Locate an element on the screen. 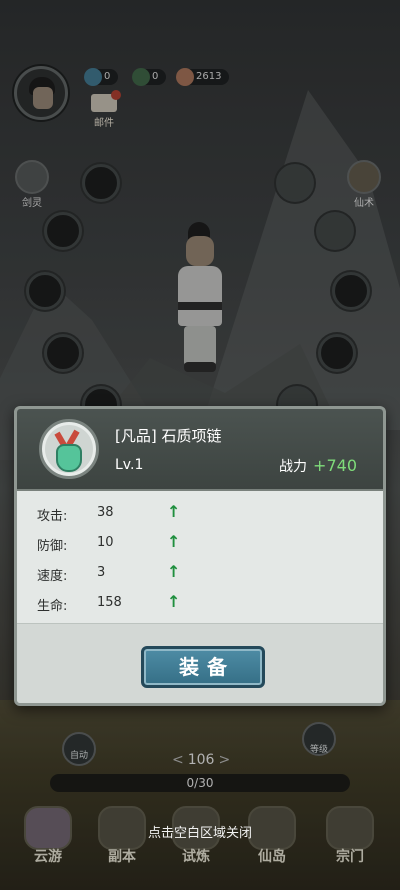  stat-list: 攻击: 38 ↑ 防御: 10 ↑ 速度: 3 ↑ 生命: 158 ↑ is located at coordinates (200, 557).